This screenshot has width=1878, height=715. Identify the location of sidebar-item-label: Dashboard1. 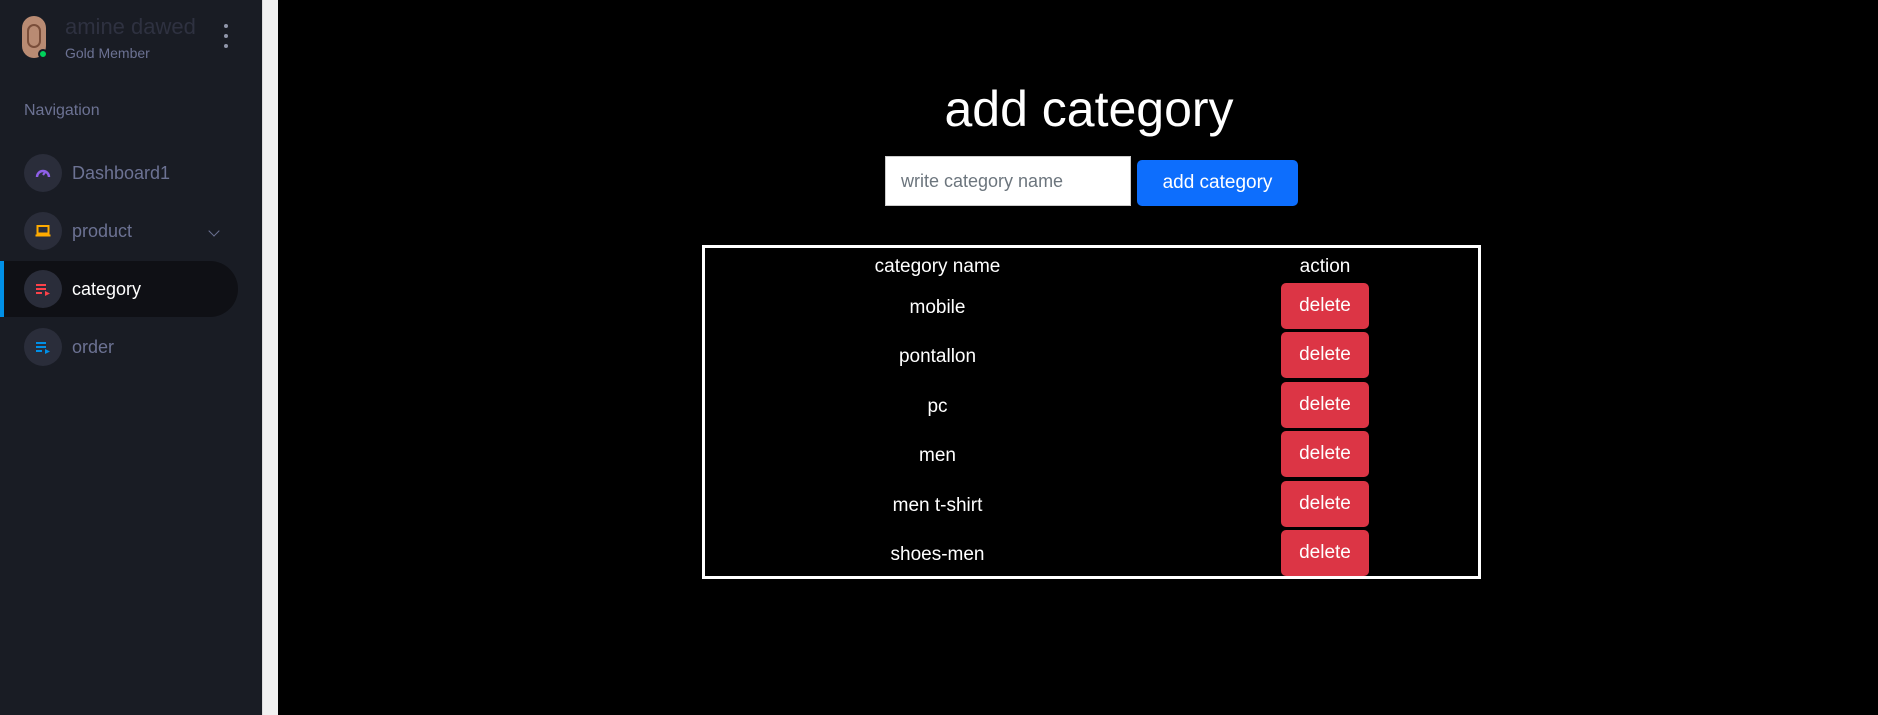
(121, 172).